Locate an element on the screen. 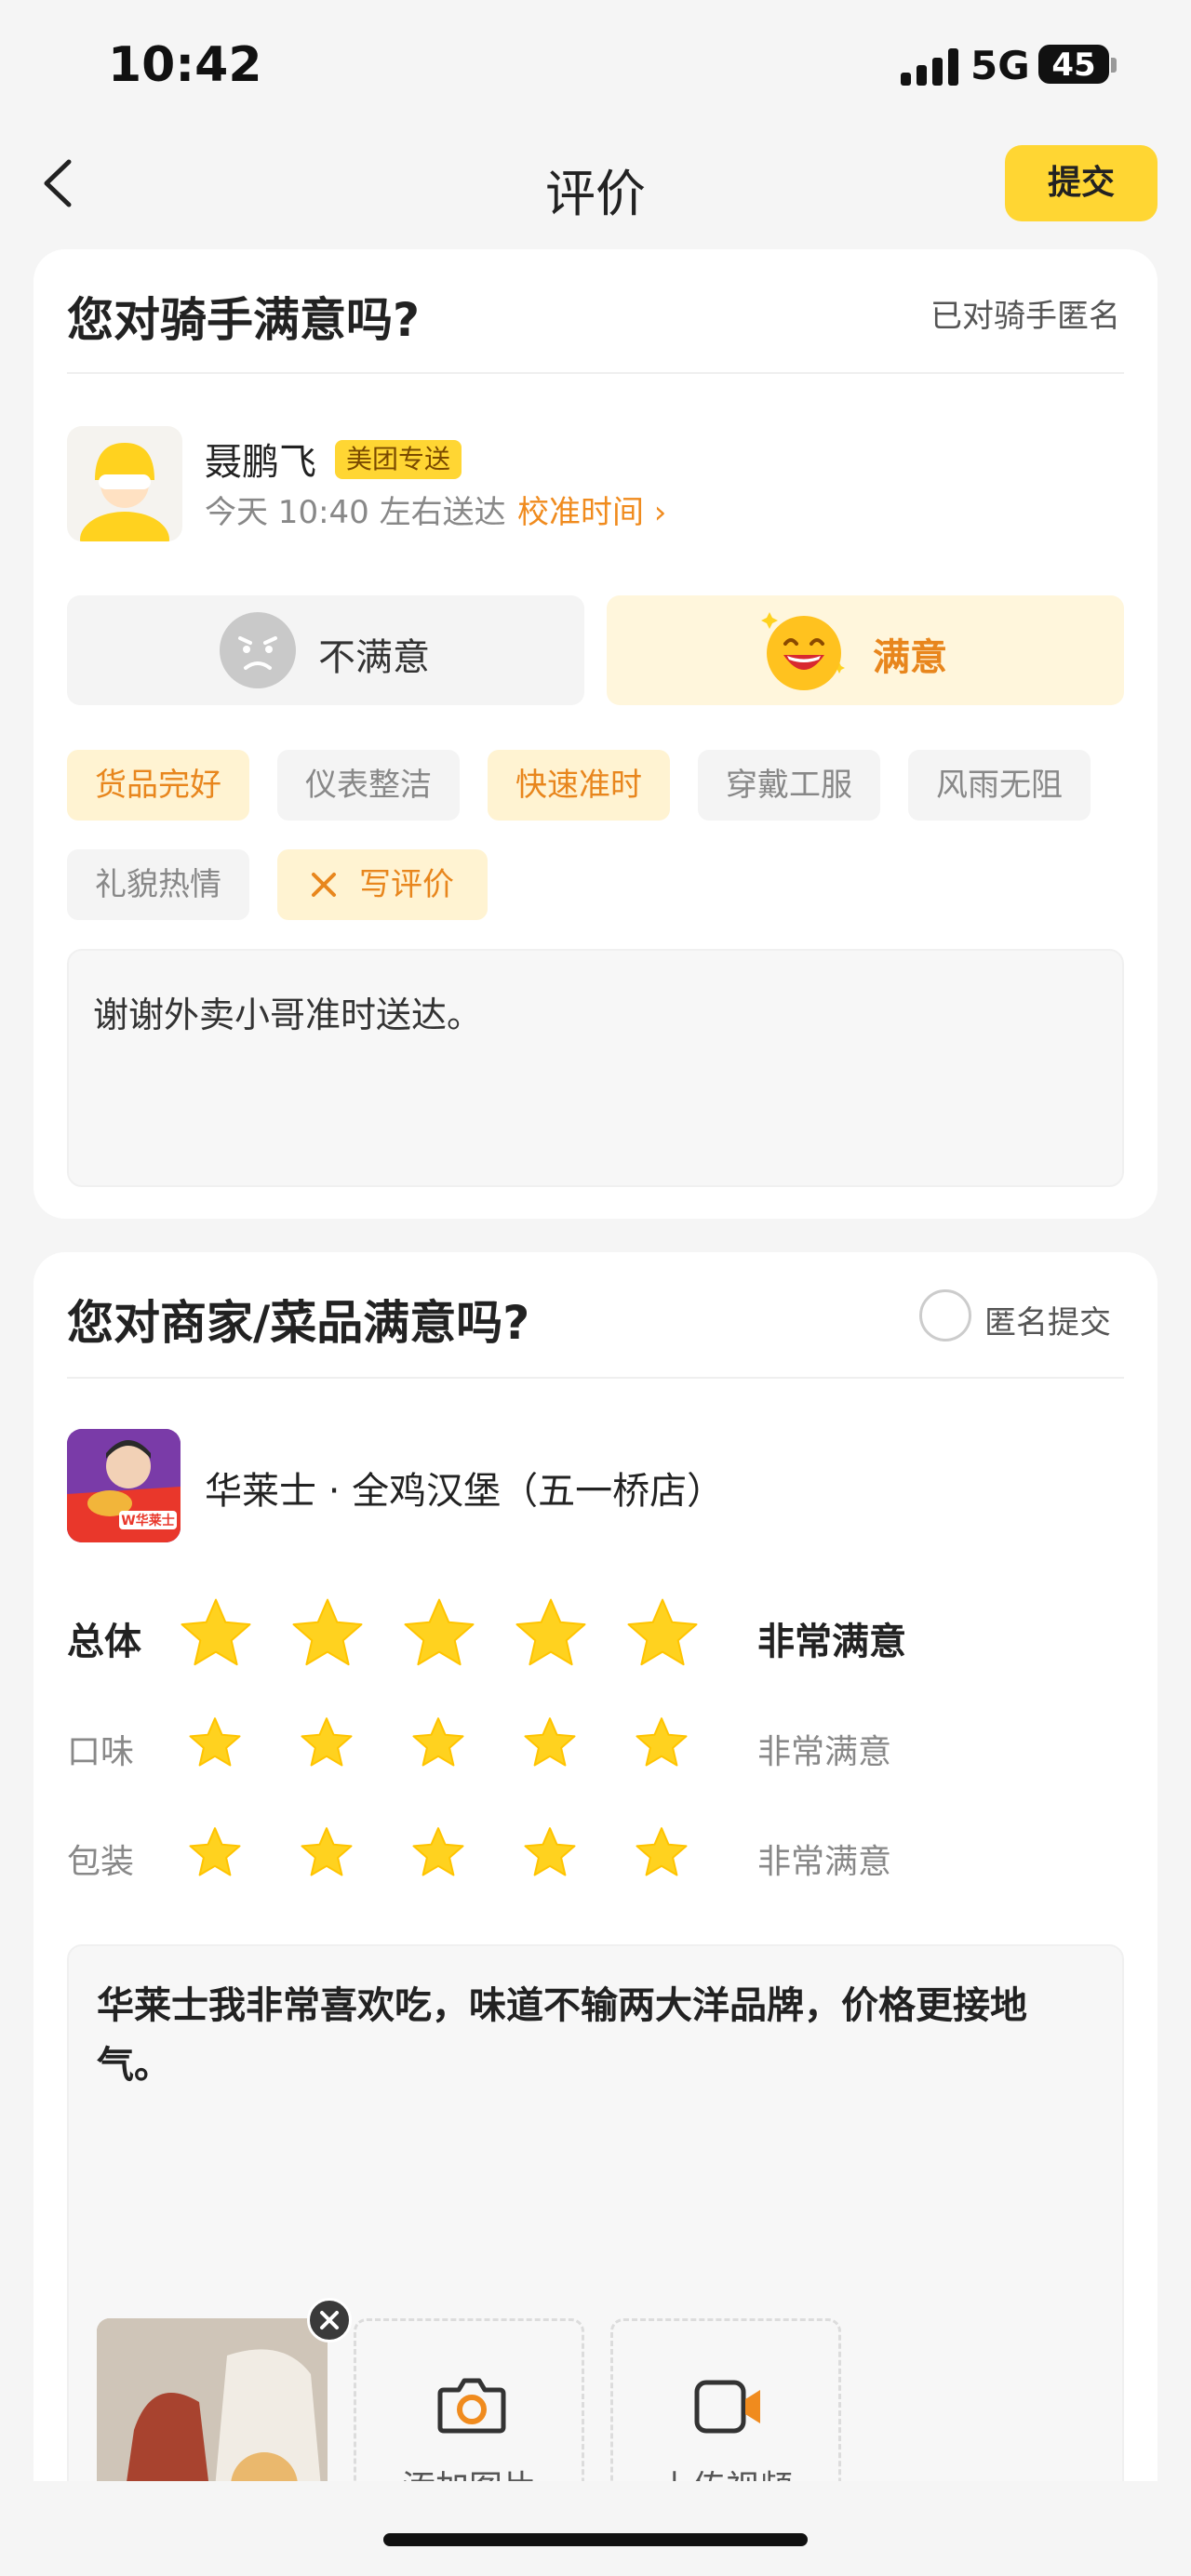 This screenshot has width=1191, height=2576. nav-bar: 评价 提交 is located at coordinates (595, 186).